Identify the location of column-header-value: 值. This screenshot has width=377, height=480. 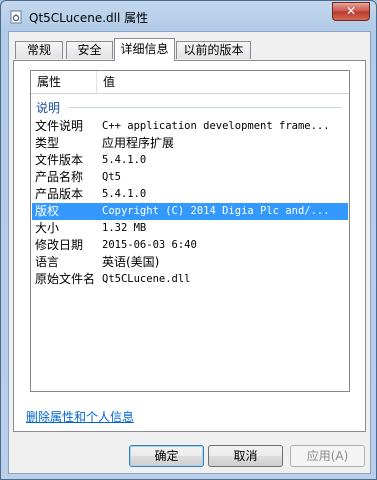
(223, 82).